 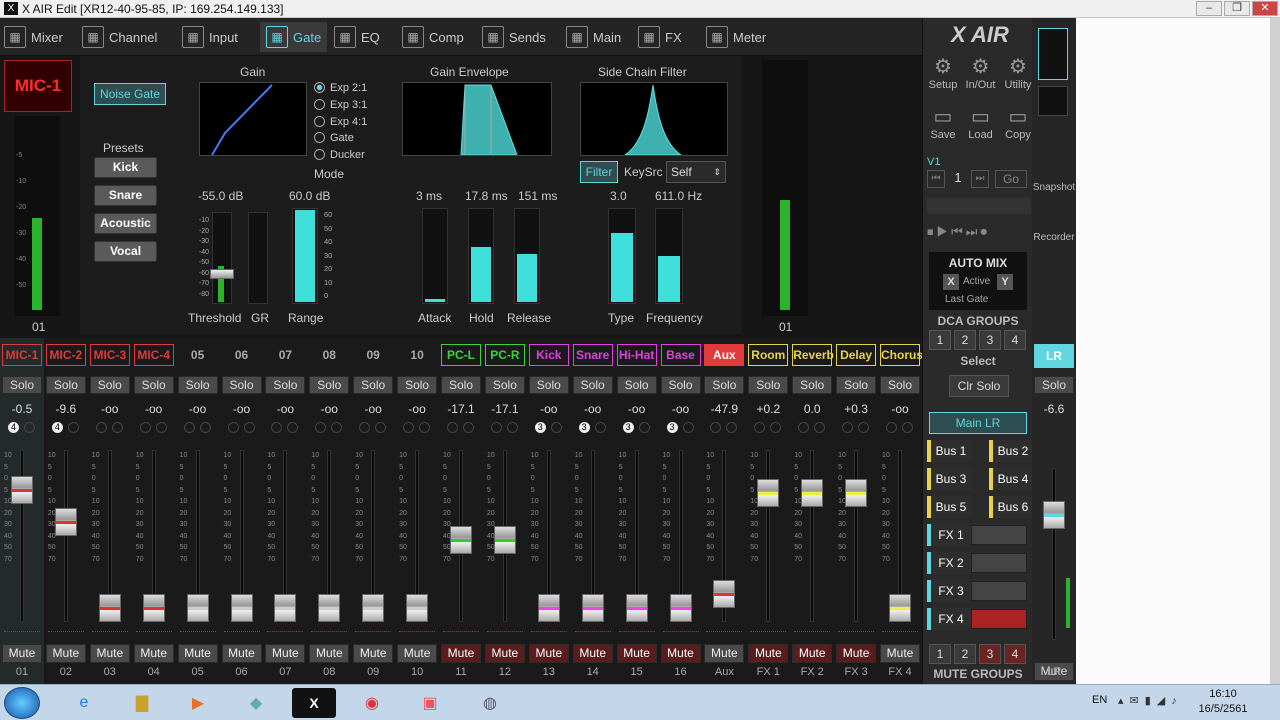 I want to click on setup-button: ⚙ Setup, so click(x=943, y=76).